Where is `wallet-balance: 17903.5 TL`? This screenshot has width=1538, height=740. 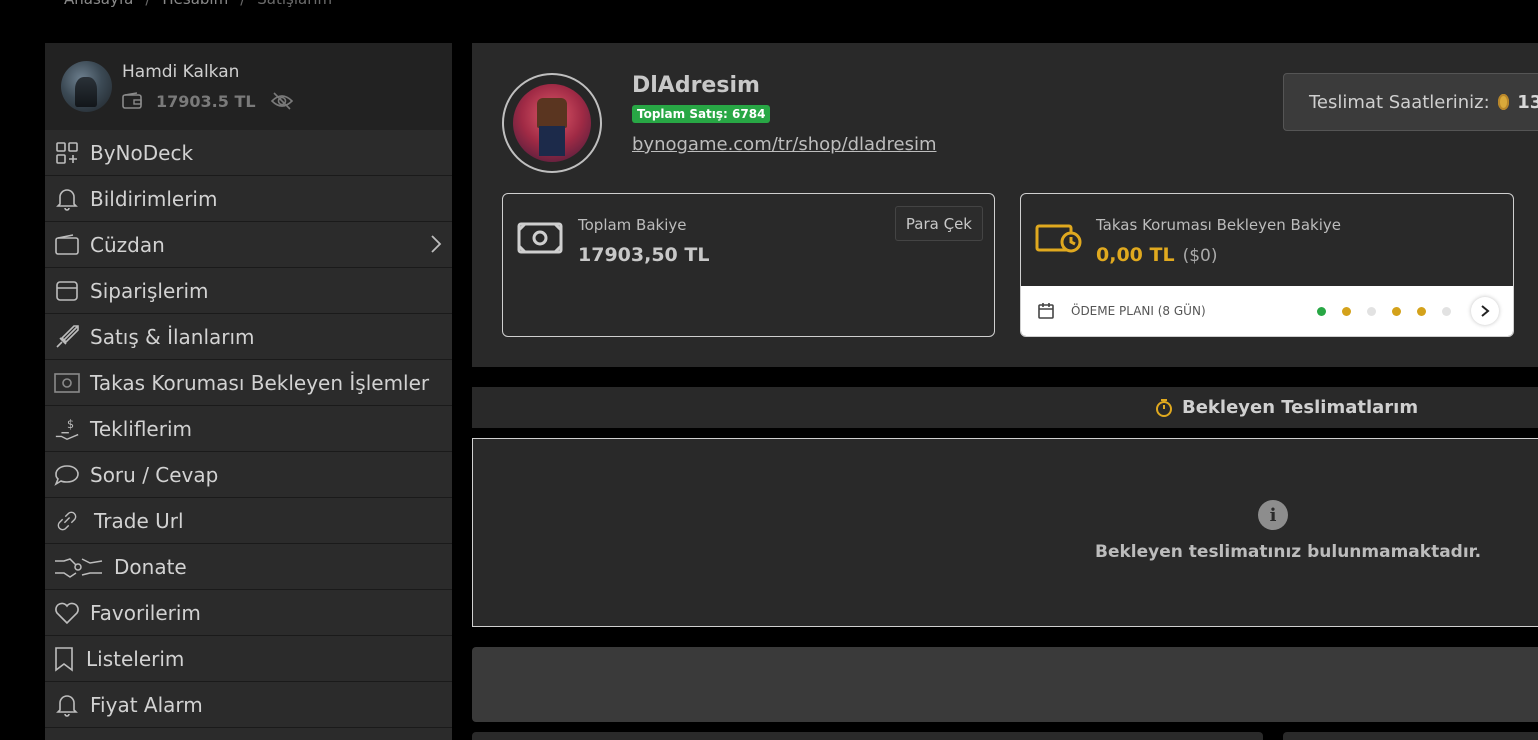 wallet-balance: 17903.5 TL is located at coordinates (206, 101).